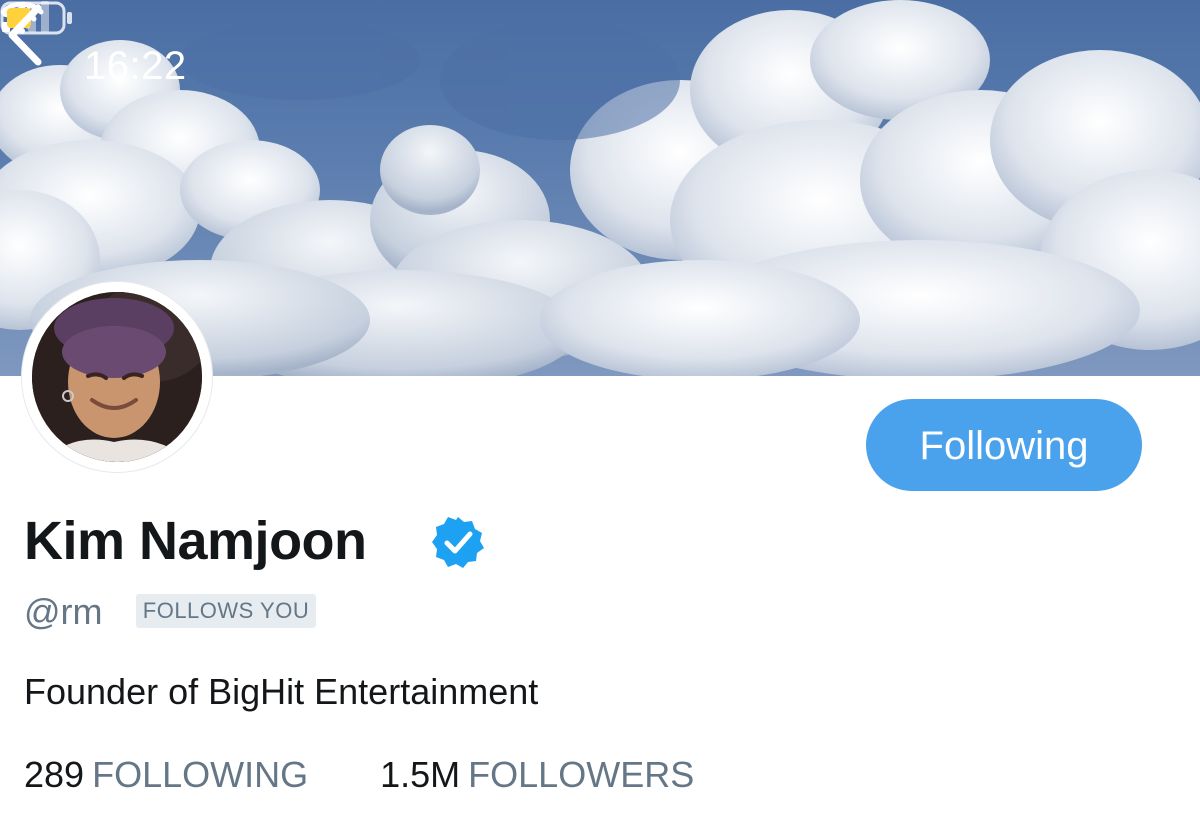 The image size is (1200, 830). I want to click on display-name: Kim Namjoon, so click(195, 541).